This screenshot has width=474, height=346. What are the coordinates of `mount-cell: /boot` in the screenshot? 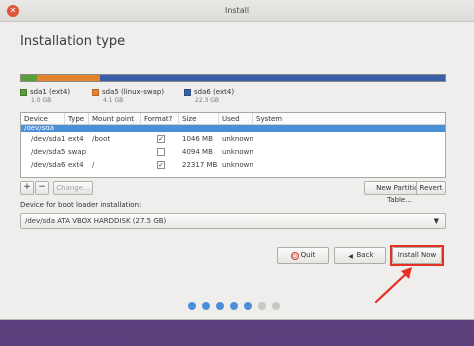 It's located at (101, 138).